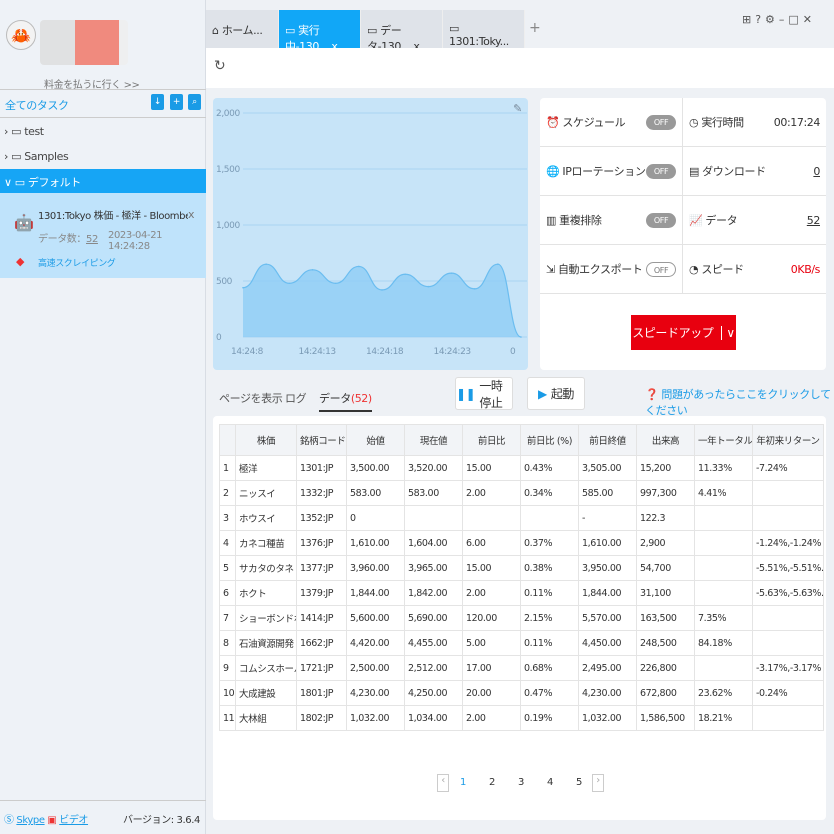 This screenshot has height=834, width=834. Describe the element at coordinates (321, 440) in the screenshot. I see `column-header: 銘柄コード` at that location.